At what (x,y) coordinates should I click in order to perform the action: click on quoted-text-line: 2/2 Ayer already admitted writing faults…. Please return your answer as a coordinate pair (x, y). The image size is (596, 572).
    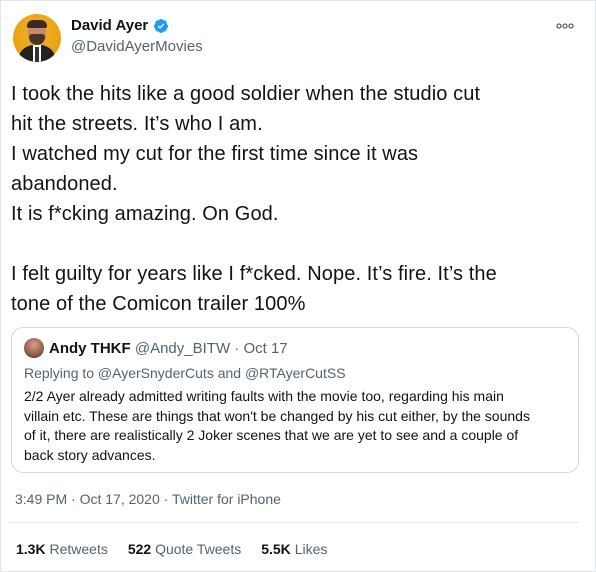
    Looking at the image, I should click on (264, 396).